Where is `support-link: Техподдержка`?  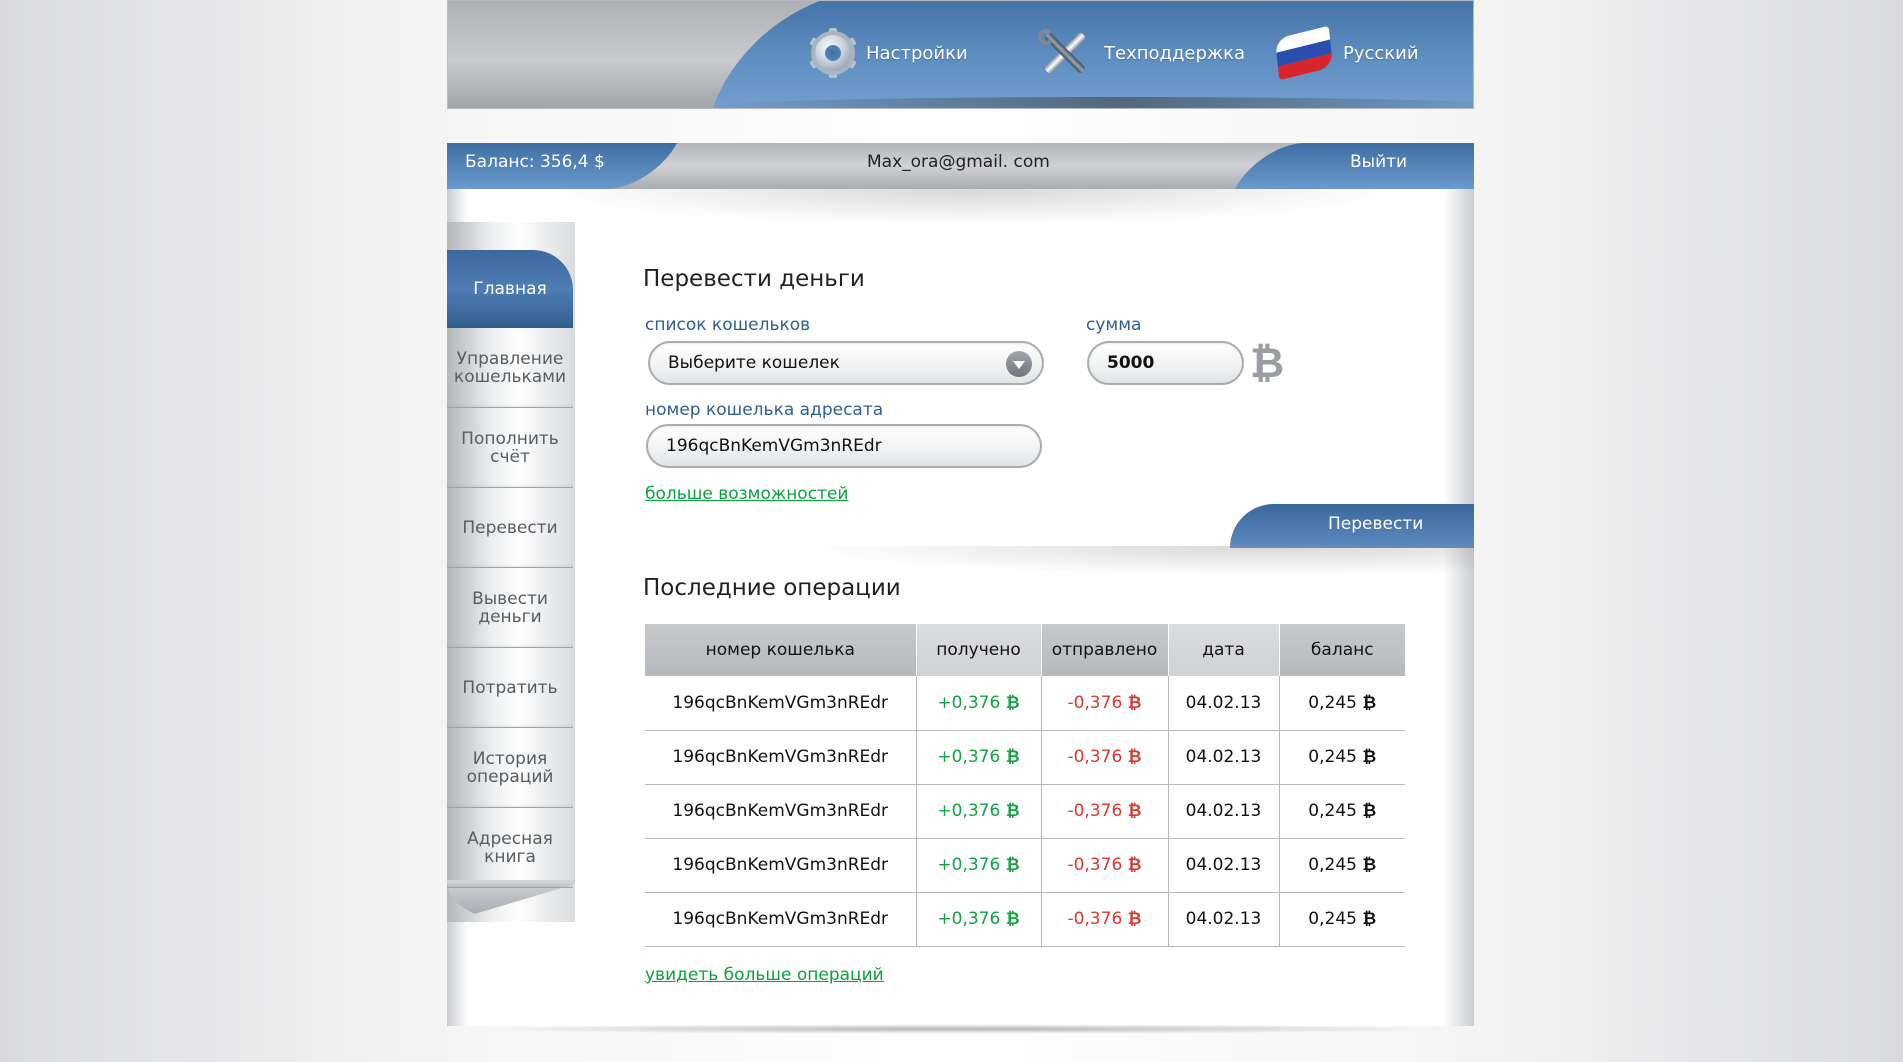
support-link: Техподдержка is located at coordinates (1139, 53).